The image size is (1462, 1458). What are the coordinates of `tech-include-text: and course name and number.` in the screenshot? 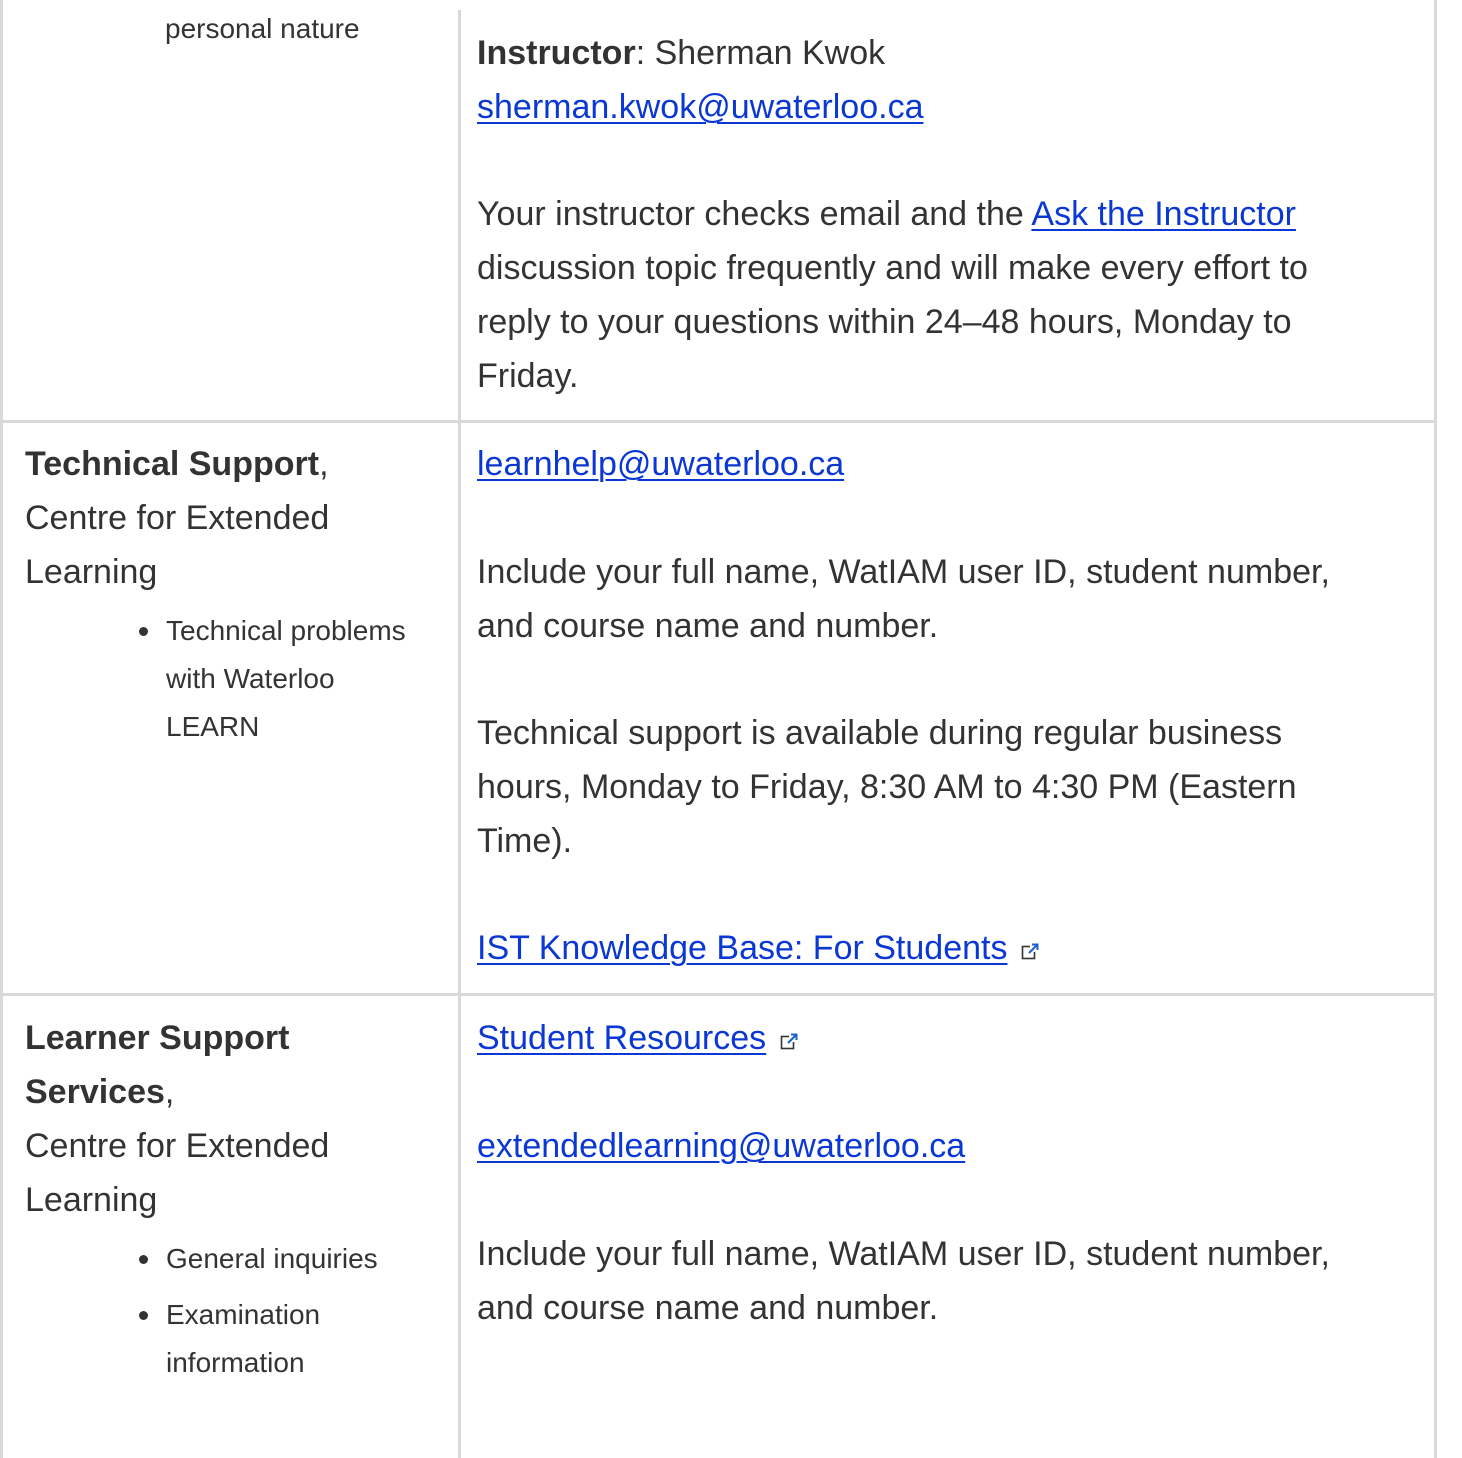 It's located at (708, 626).